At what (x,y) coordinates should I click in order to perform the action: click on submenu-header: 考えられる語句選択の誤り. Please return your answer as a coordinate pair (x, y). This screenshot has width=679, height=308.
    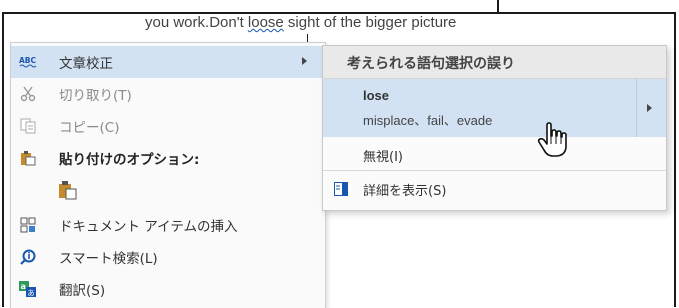
    Looking at the image, I should click on (494, 62).